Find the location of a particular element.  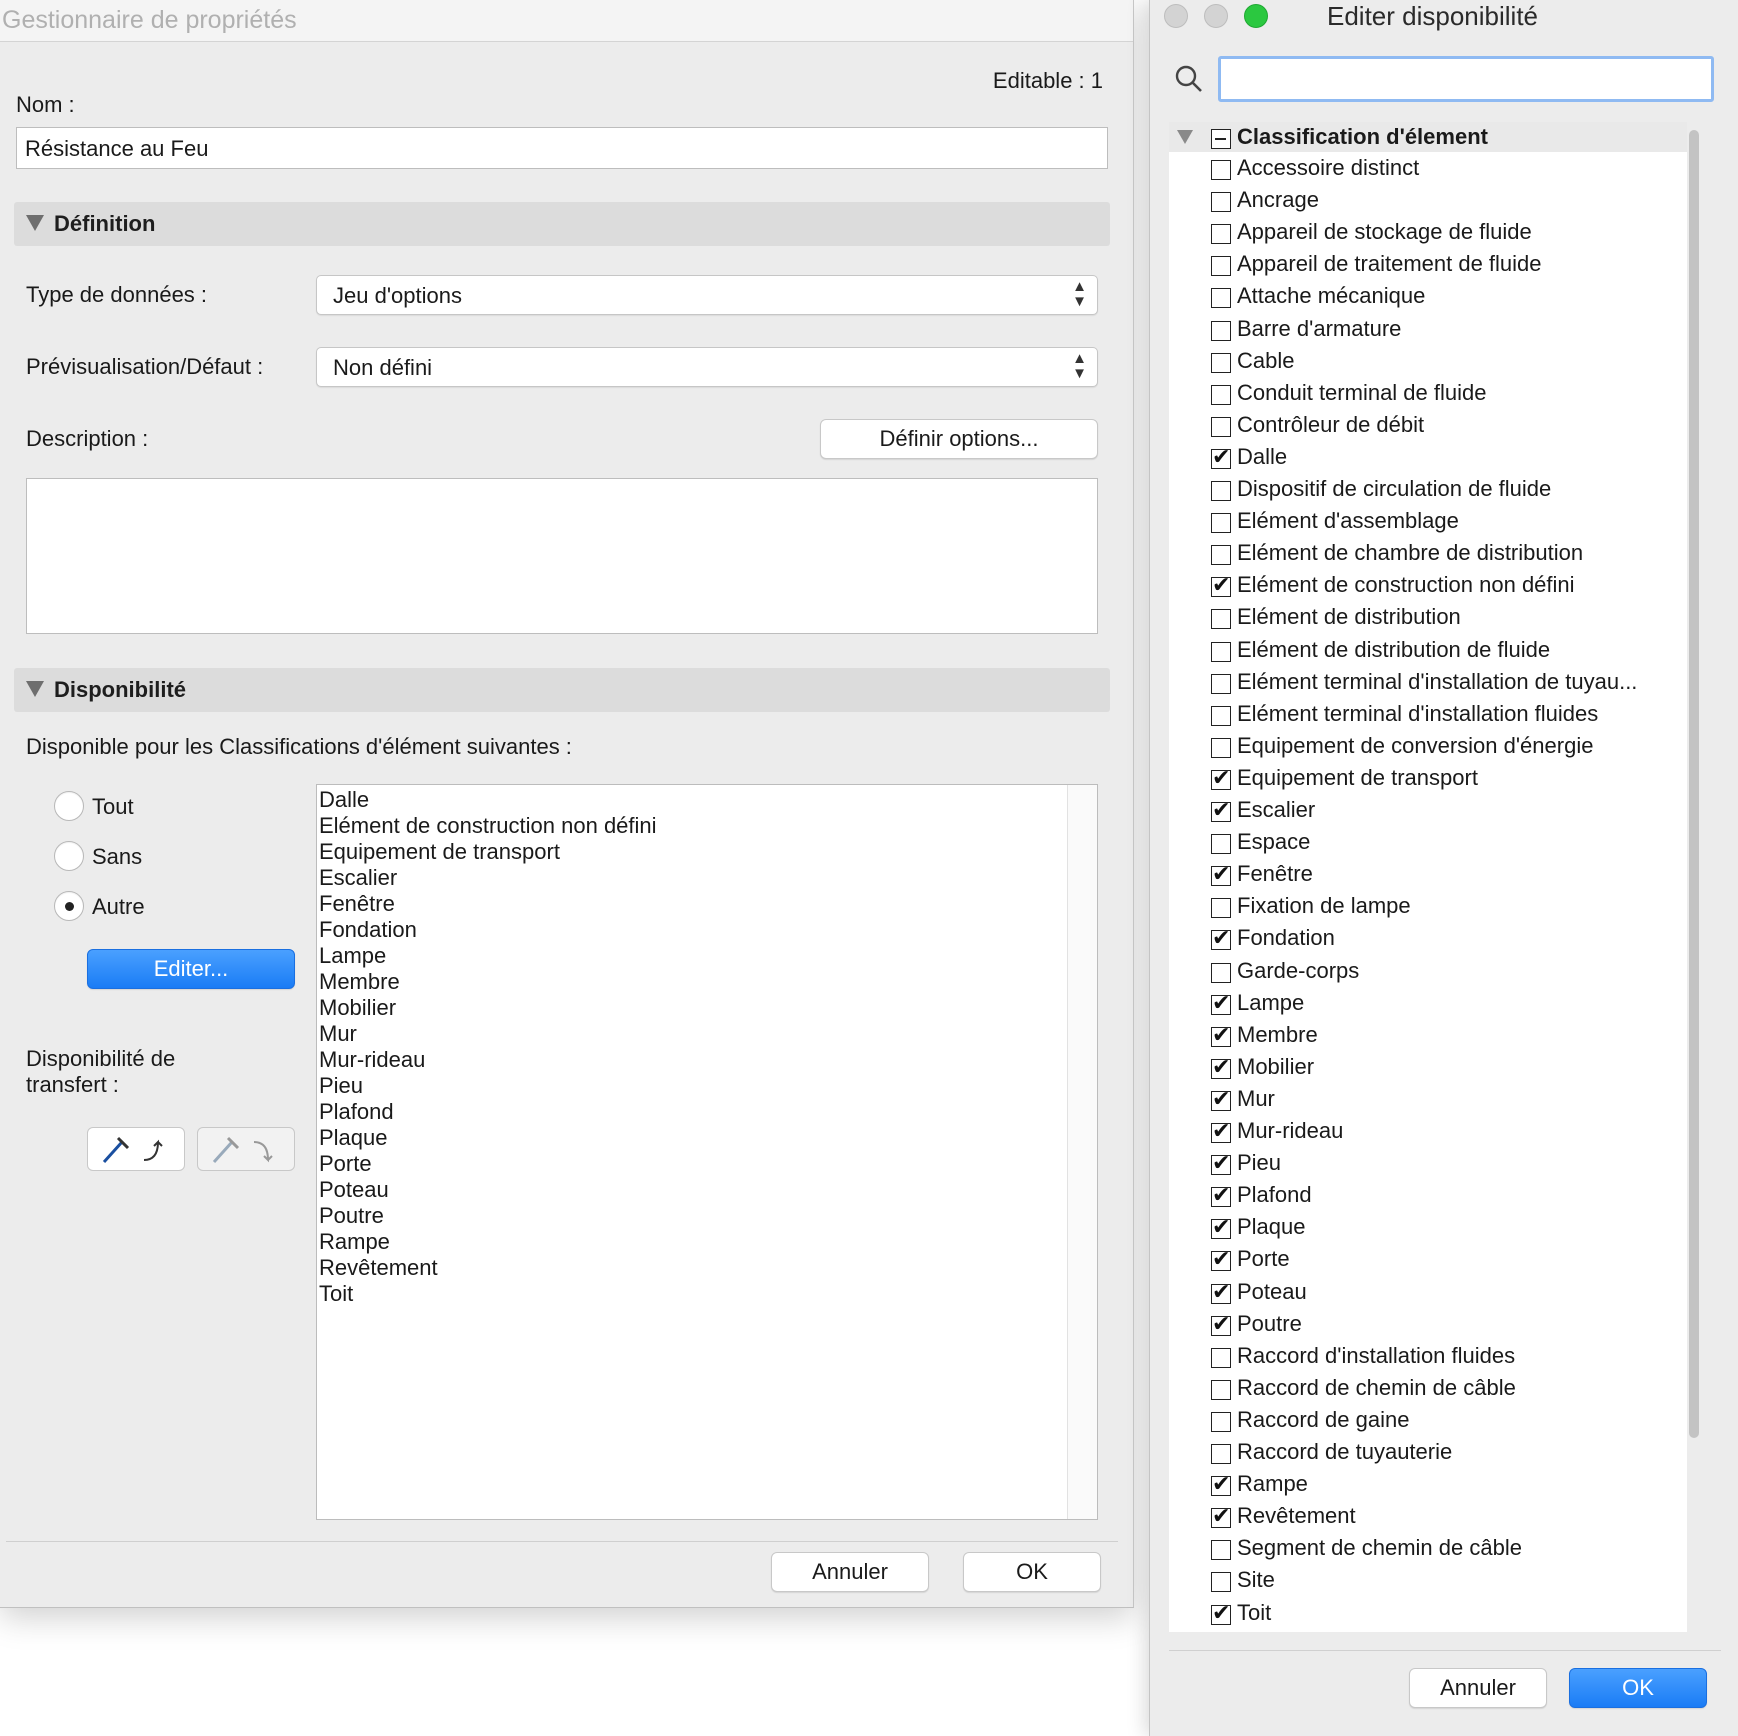

classification-row: Appareil de stockage de fluide is located at coordinates (1428, 232).